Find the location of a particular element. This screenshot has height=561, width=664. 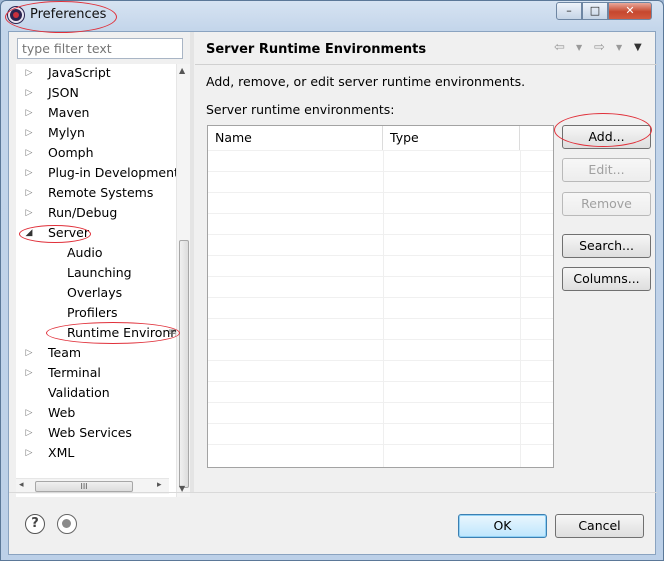

tree-item-label: Terminal is located at coordinates (74, 372).